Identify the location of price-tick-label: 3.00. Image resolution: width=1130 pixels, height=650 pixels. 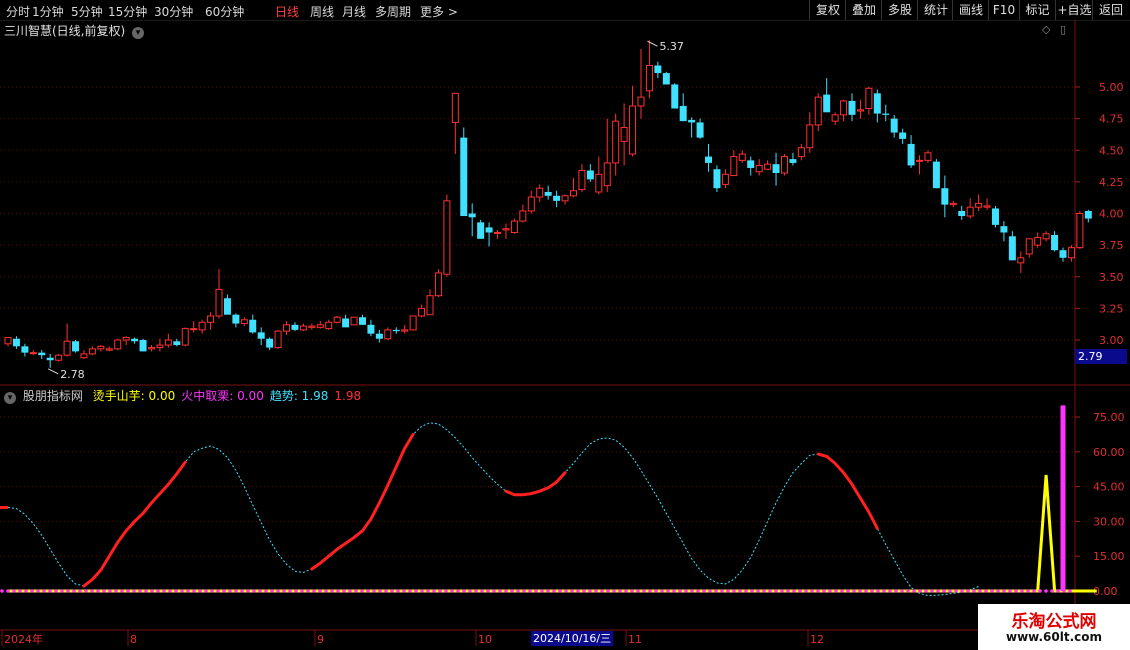
(1111, 340).